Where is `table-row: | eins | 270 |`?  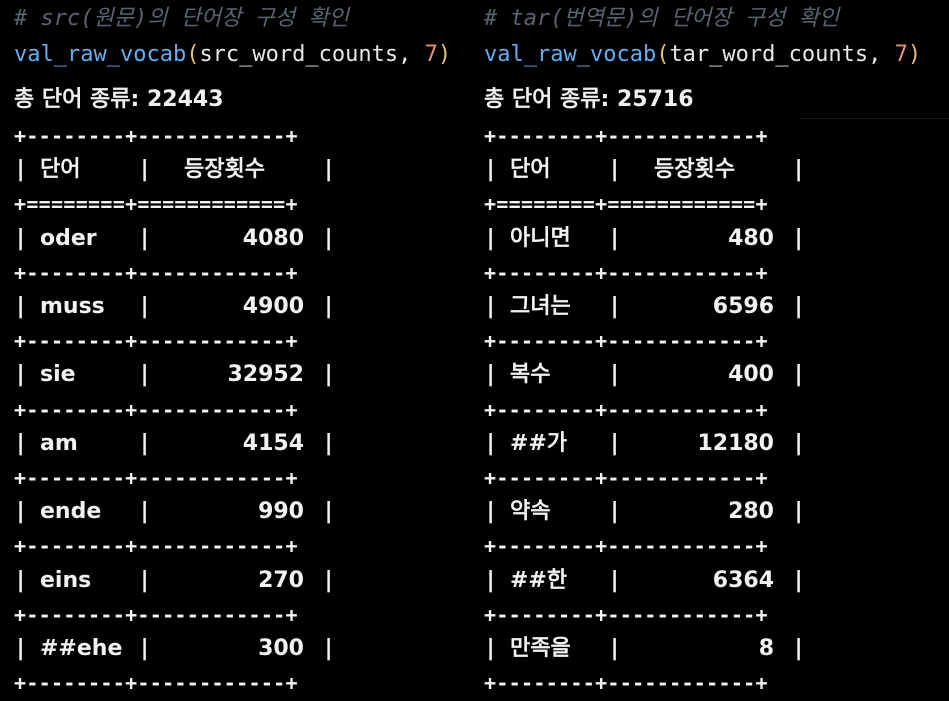 table-row: | eins | 270 | is located at coordinates (179, 581).